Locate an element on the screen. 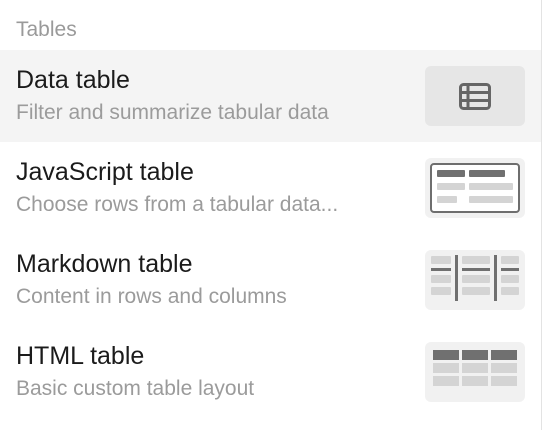 The height and width of the screenshot is (430, 544). html-table-thumbnail is located at coordinates (475, 368).